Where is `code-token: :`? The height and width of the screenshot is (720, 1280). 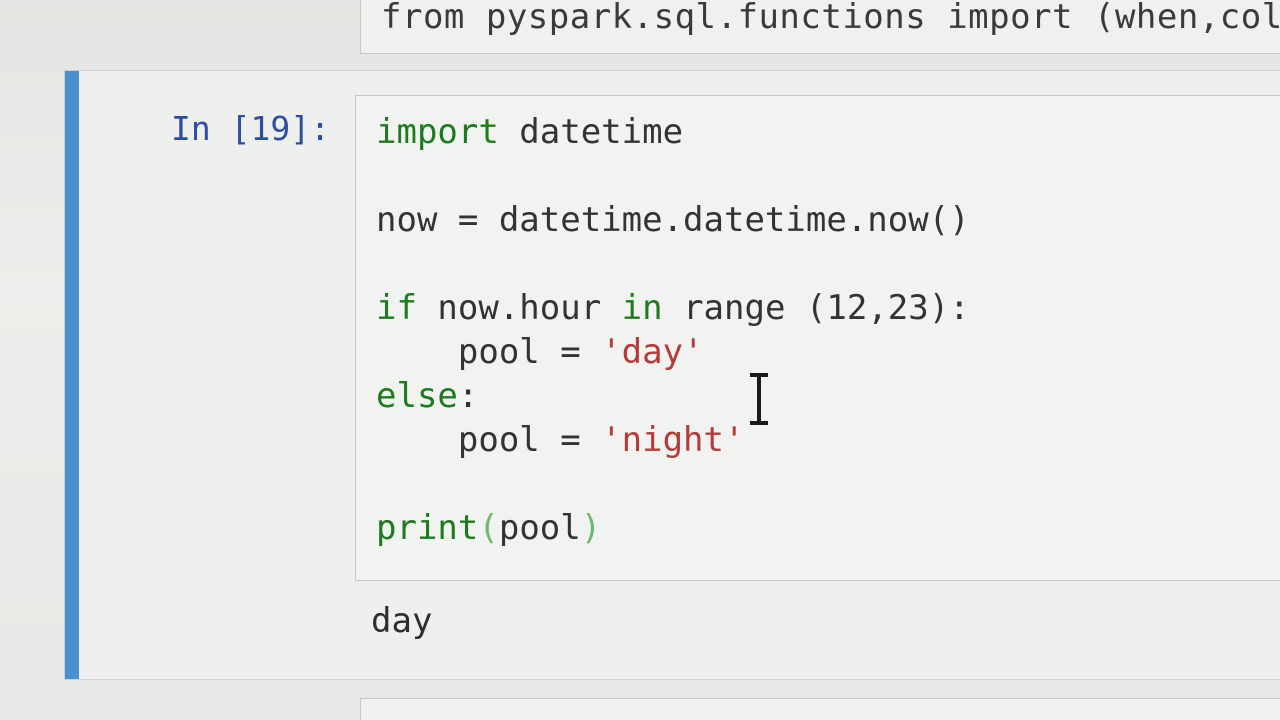 code-token: : is located at coordinates (468, 396).